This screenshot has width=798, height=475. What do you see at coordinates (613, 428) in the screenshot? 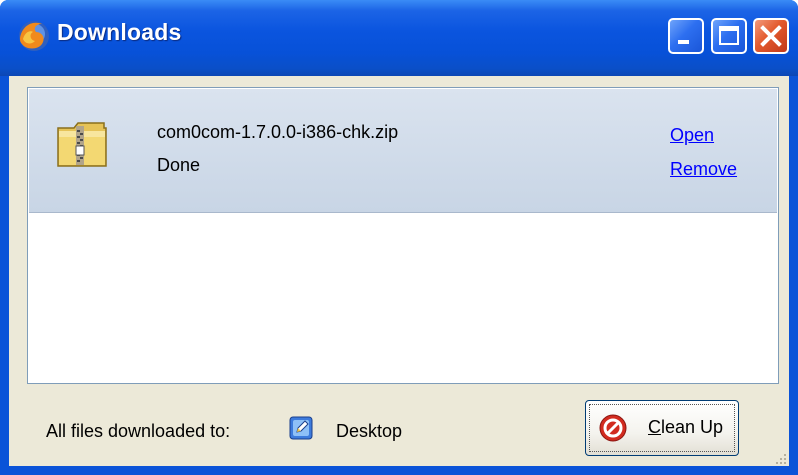
I see `no-entry-icon` at bounding box center [613, 428].